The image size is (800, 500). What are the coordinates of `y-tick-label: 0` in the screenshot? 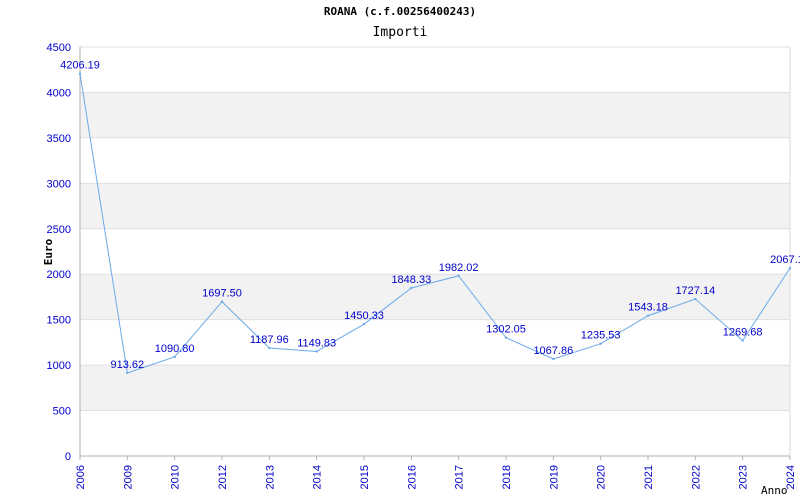 It's located at (68, 457).